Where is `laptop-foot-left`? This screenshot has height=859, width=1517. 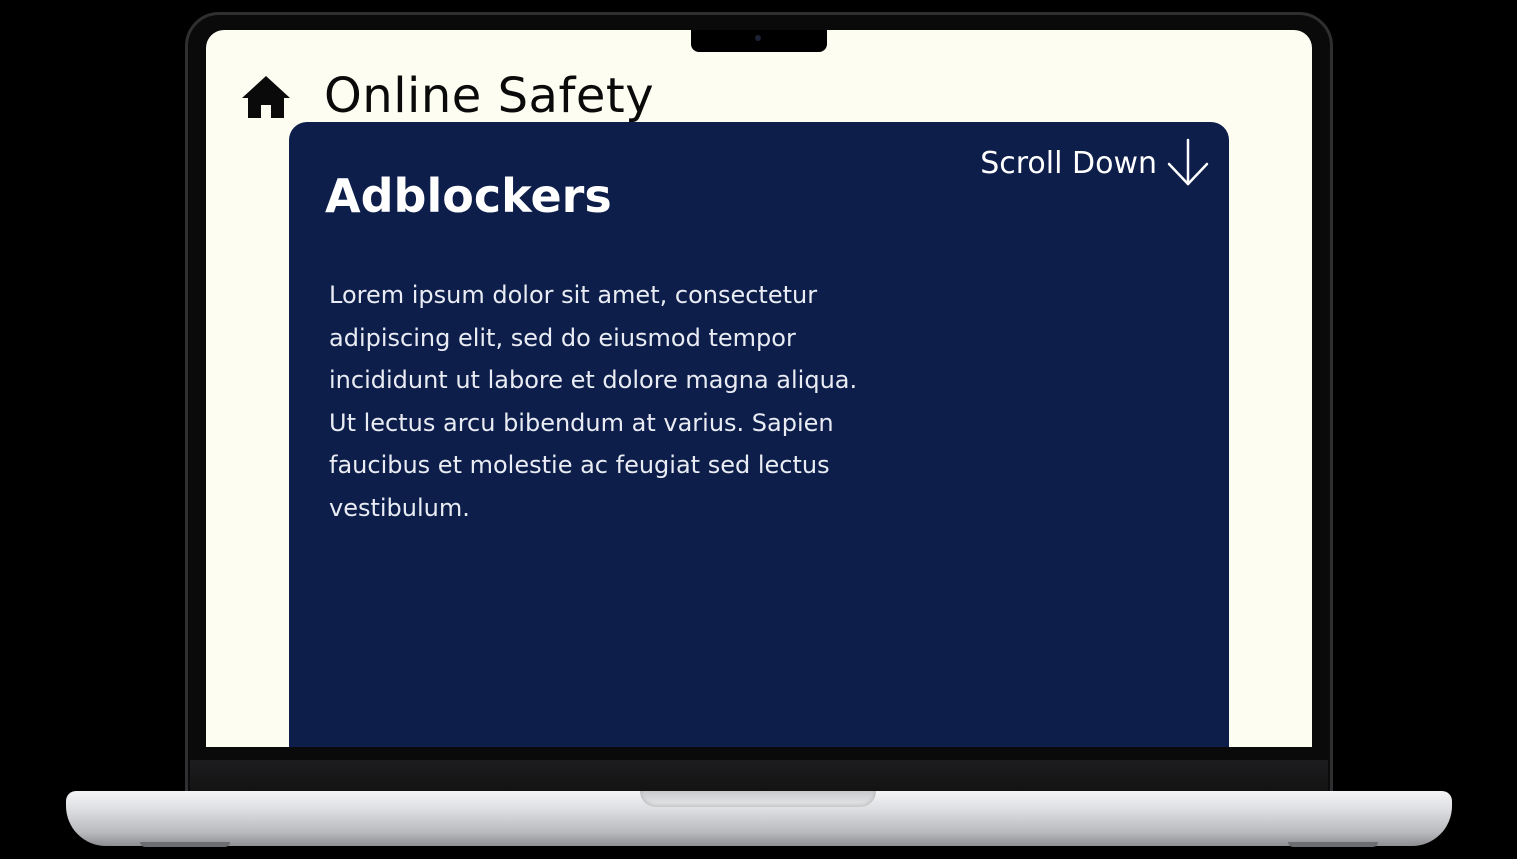
laptop-foot-left is located at coordinates (185, 844).